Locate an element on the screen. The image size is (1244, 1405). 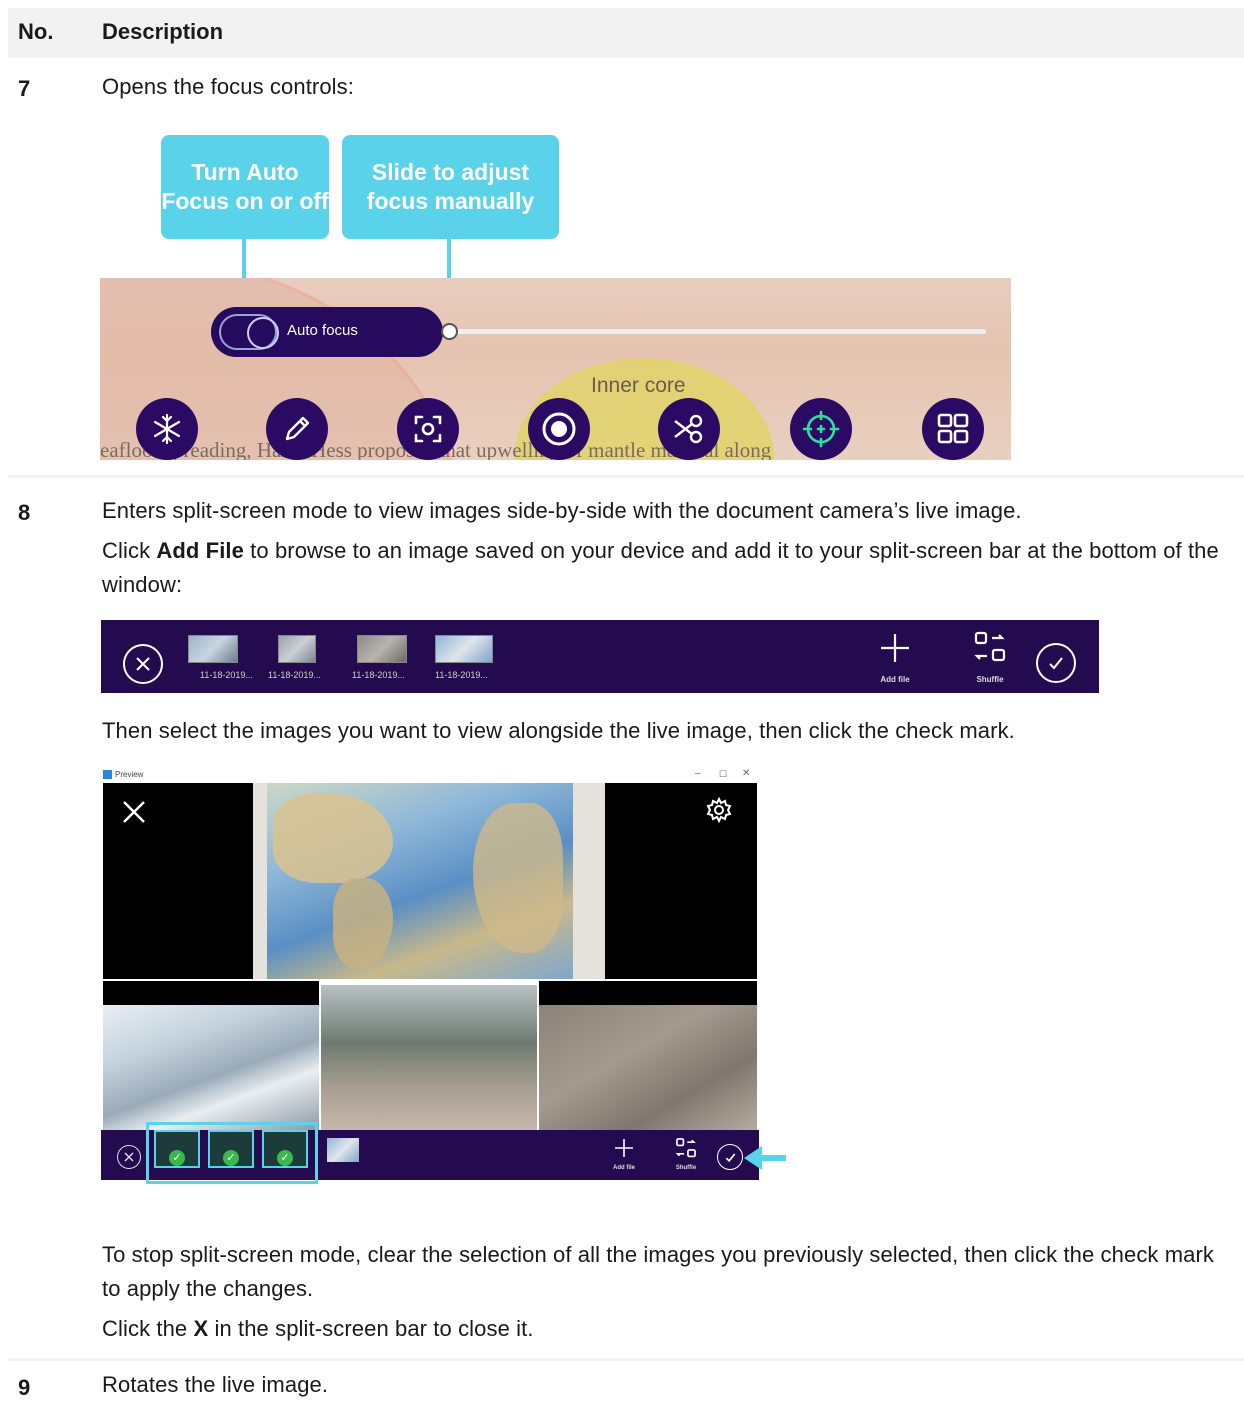
inner-core-label: Inner core is located at coordinates (638, 385).